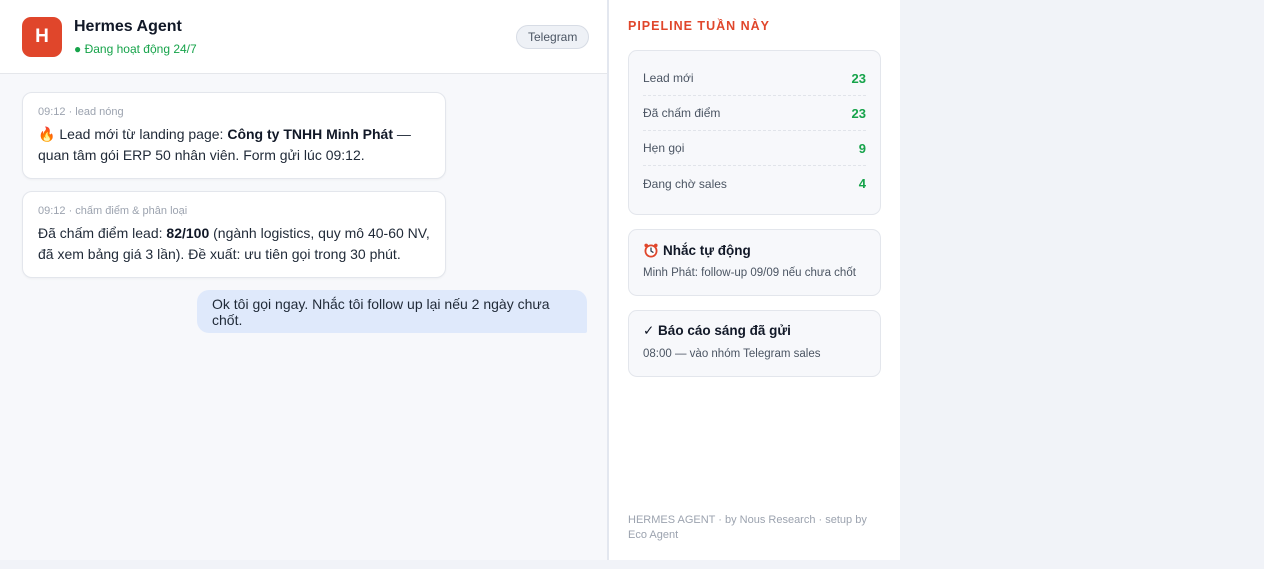 The image size is (1264, 569). Describe the element at coordinates (651, 250) in the screenshot. I see `alarm-clock-icon` at that location.